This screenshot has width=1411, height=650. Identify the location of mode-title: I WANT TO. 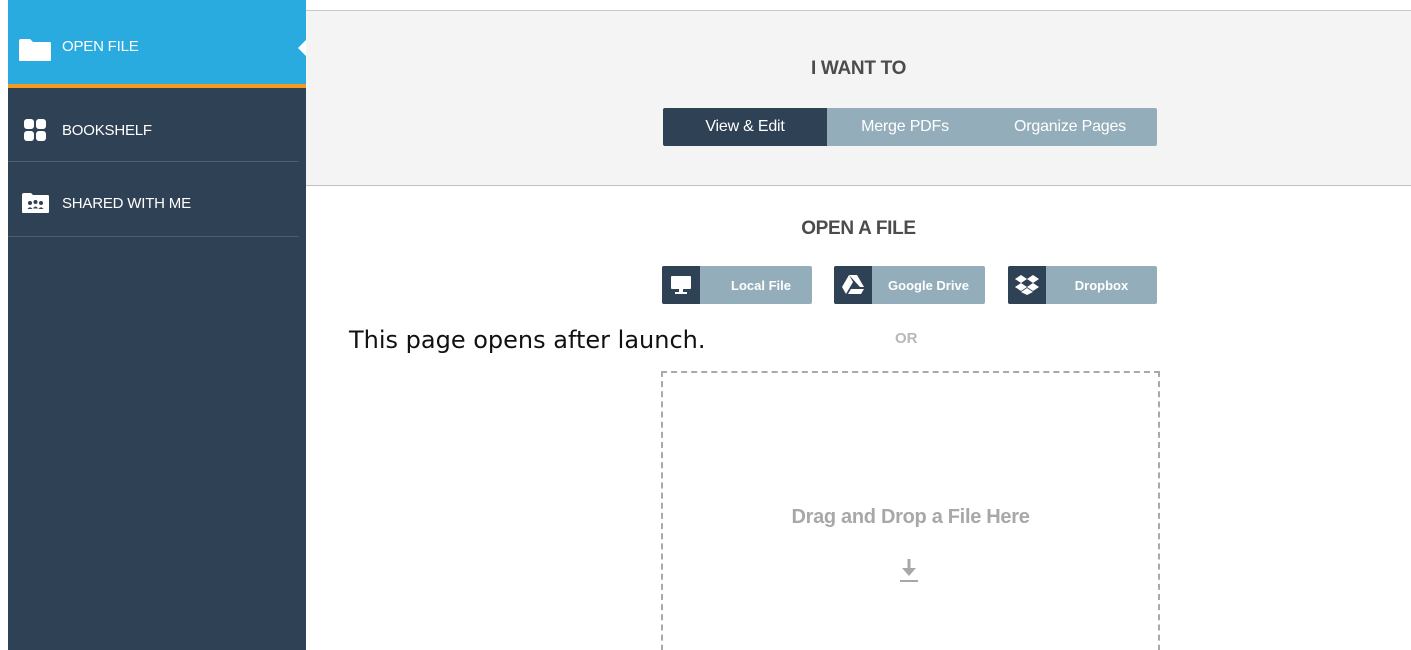
(858, 68).